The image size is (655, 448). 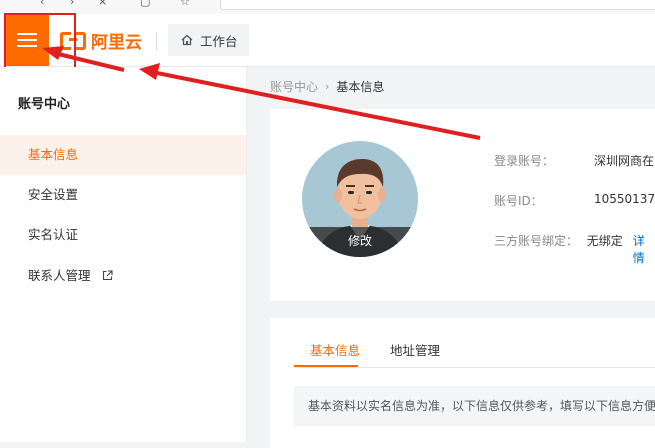 I want to click on info-row-login-account: 登录账号： 深圳网商在, so click(x=574, y=160).